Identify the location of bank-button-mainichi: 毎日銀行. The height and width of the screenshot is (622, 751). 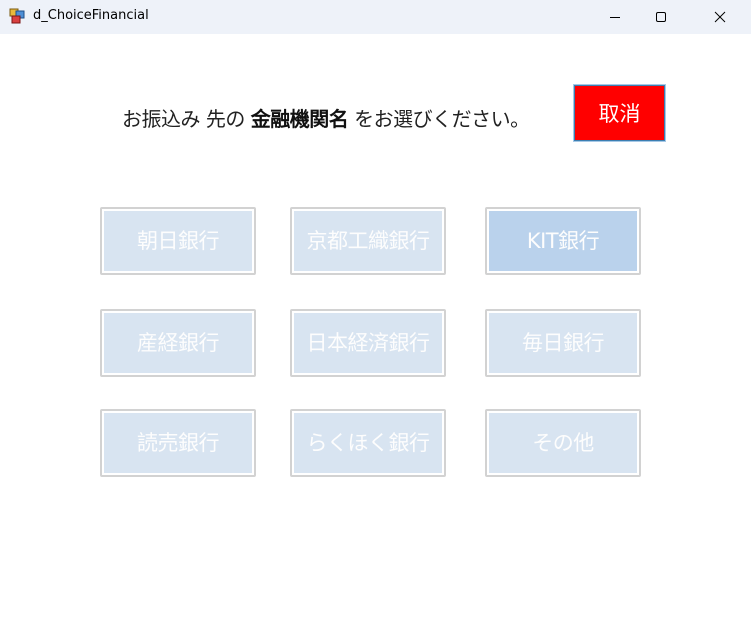
(563, 343).